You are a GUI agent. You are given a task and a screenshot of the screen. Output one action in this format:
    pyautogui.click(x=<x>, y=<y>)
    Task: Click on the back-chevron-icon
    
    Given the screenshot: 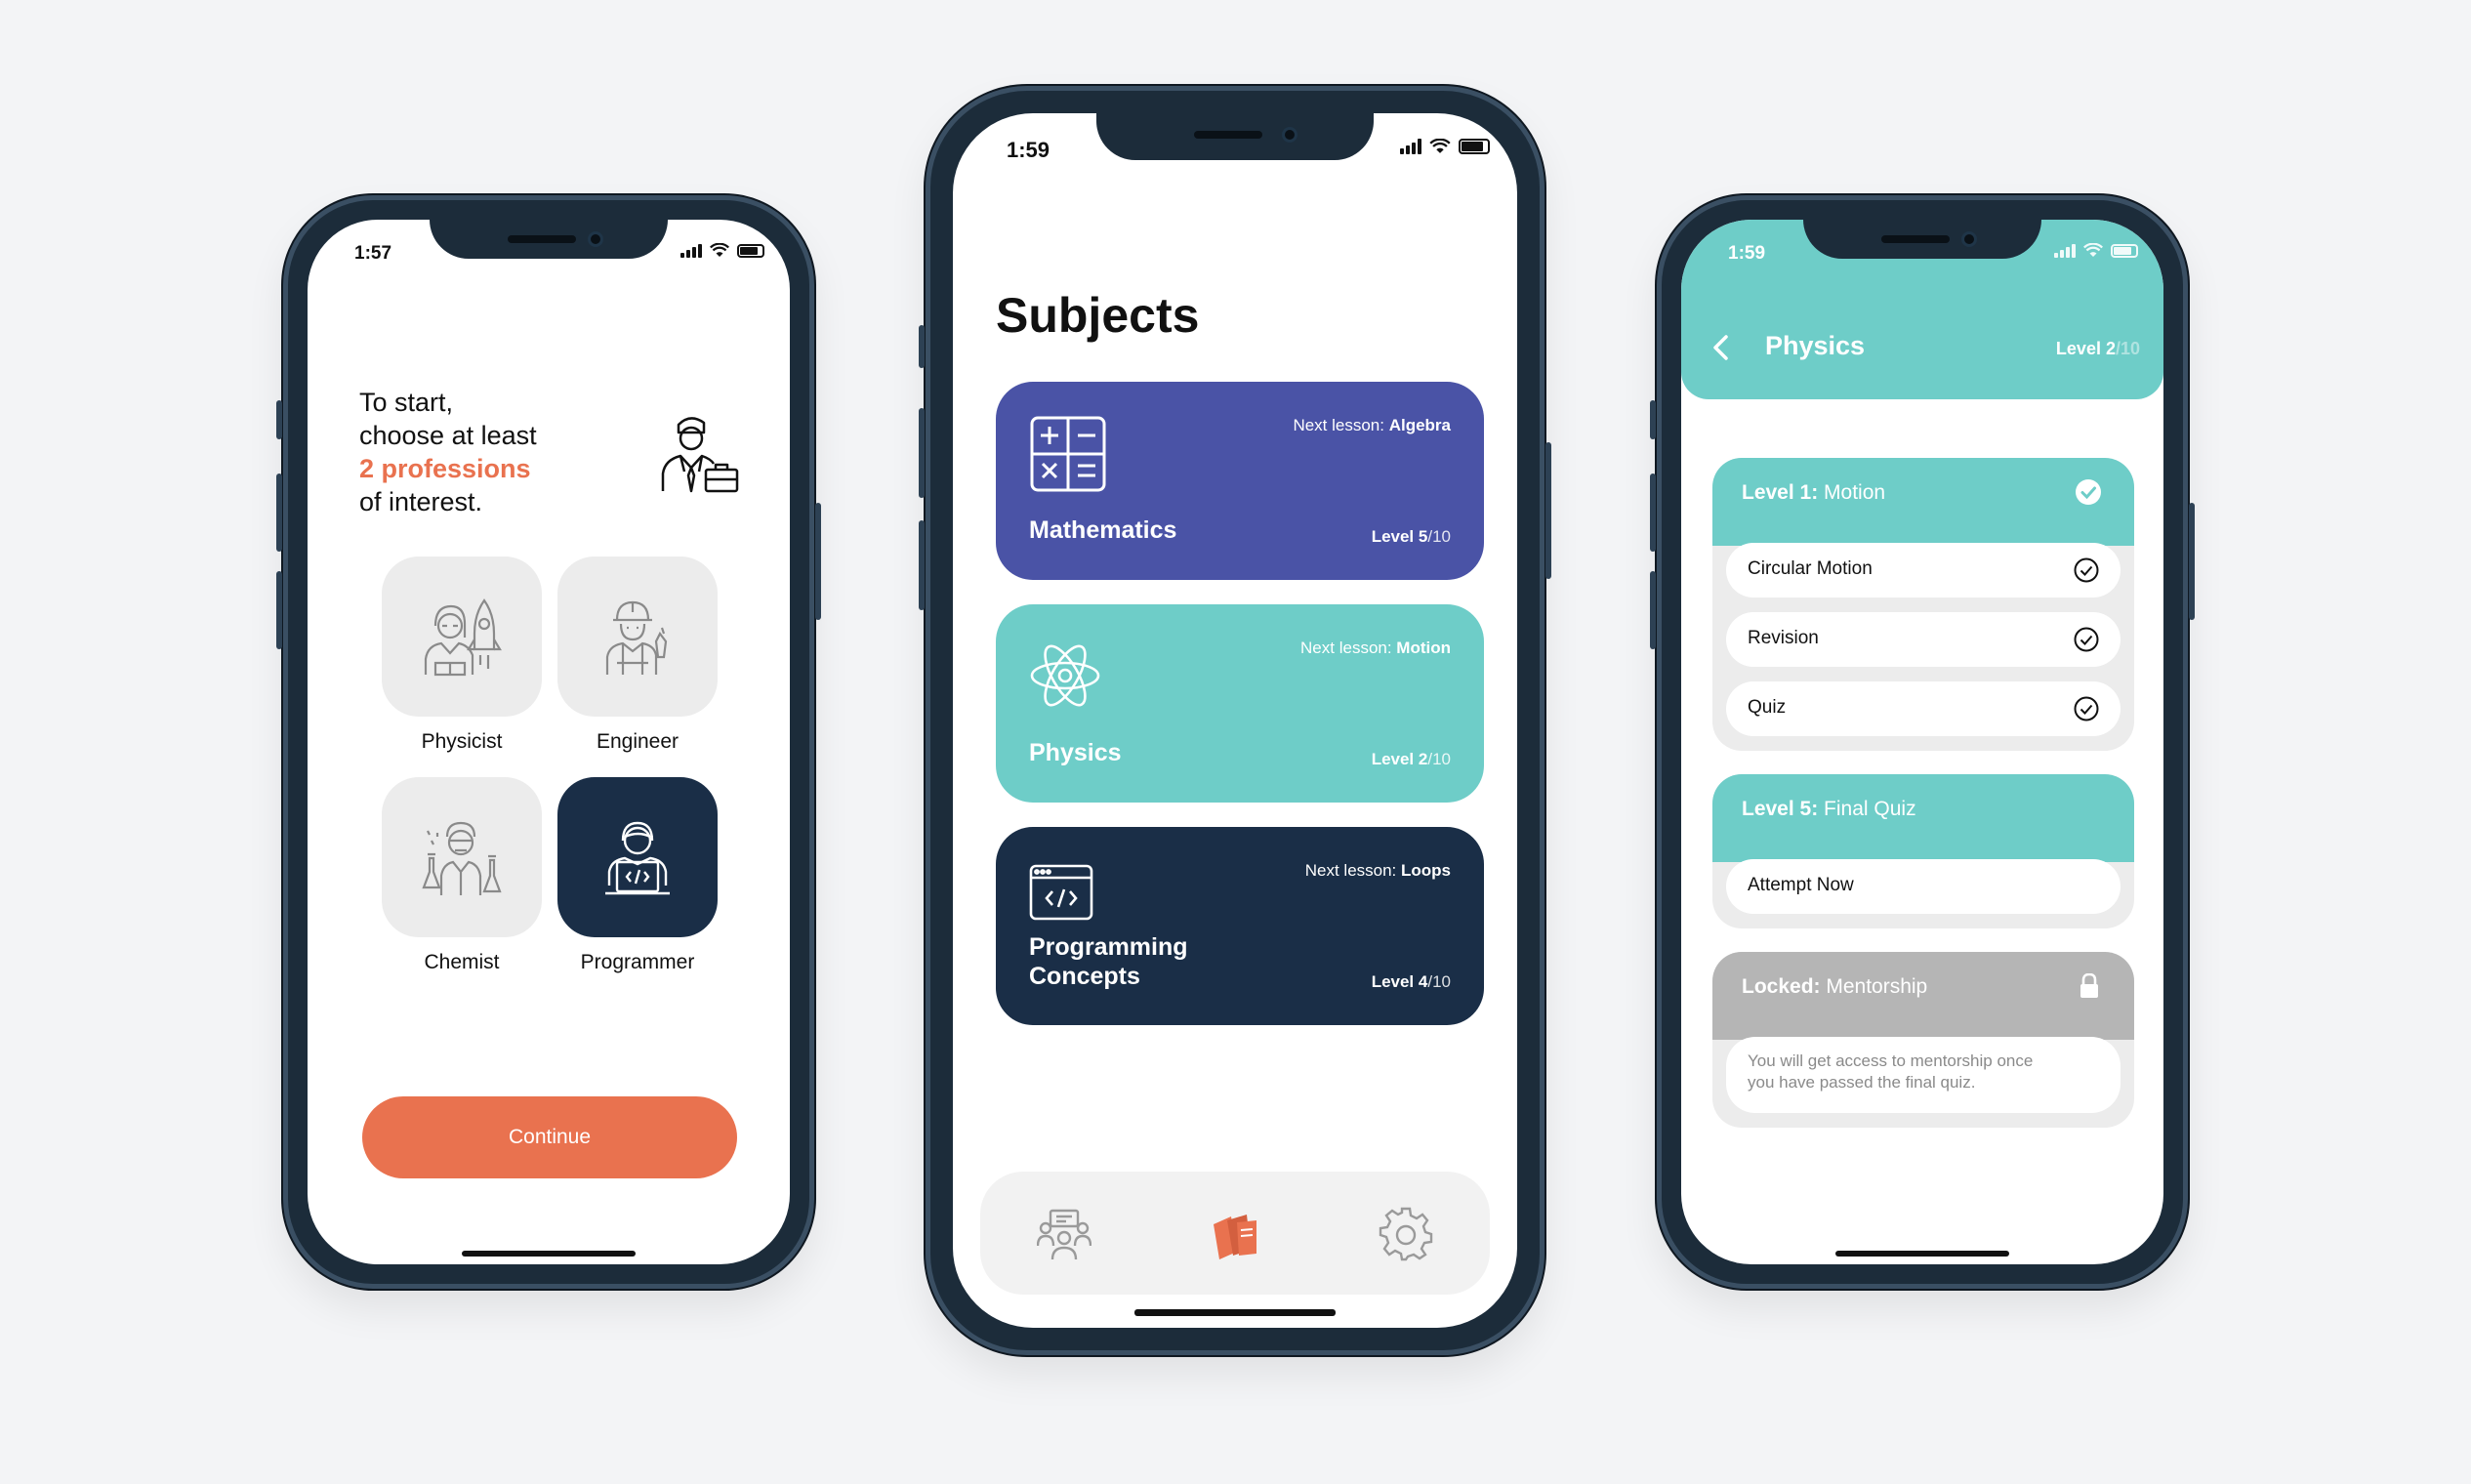 What is the action you would take?
    pyautogui.click(x=1721, y=348)
    